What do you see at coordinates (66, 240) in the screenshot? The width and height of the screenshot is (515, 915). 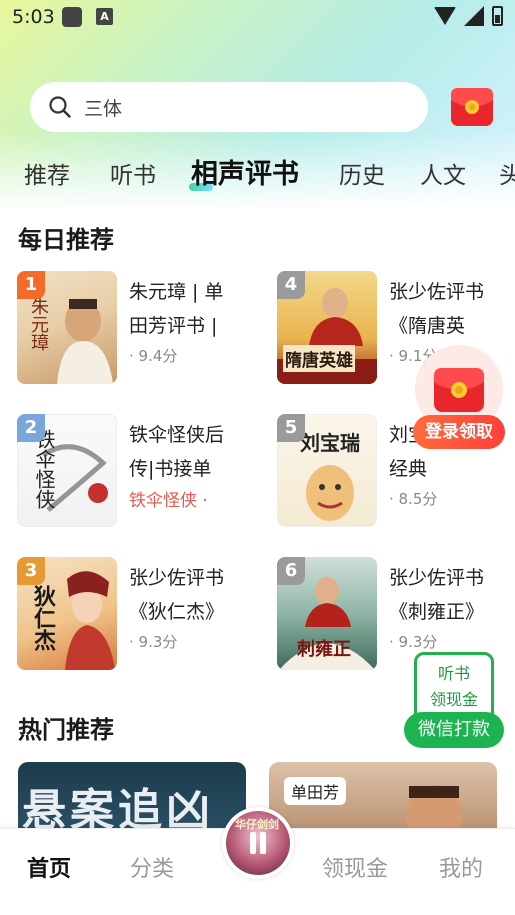 I see `daily-recommend-title: 每日推荐` at bounding box center [66, 240].